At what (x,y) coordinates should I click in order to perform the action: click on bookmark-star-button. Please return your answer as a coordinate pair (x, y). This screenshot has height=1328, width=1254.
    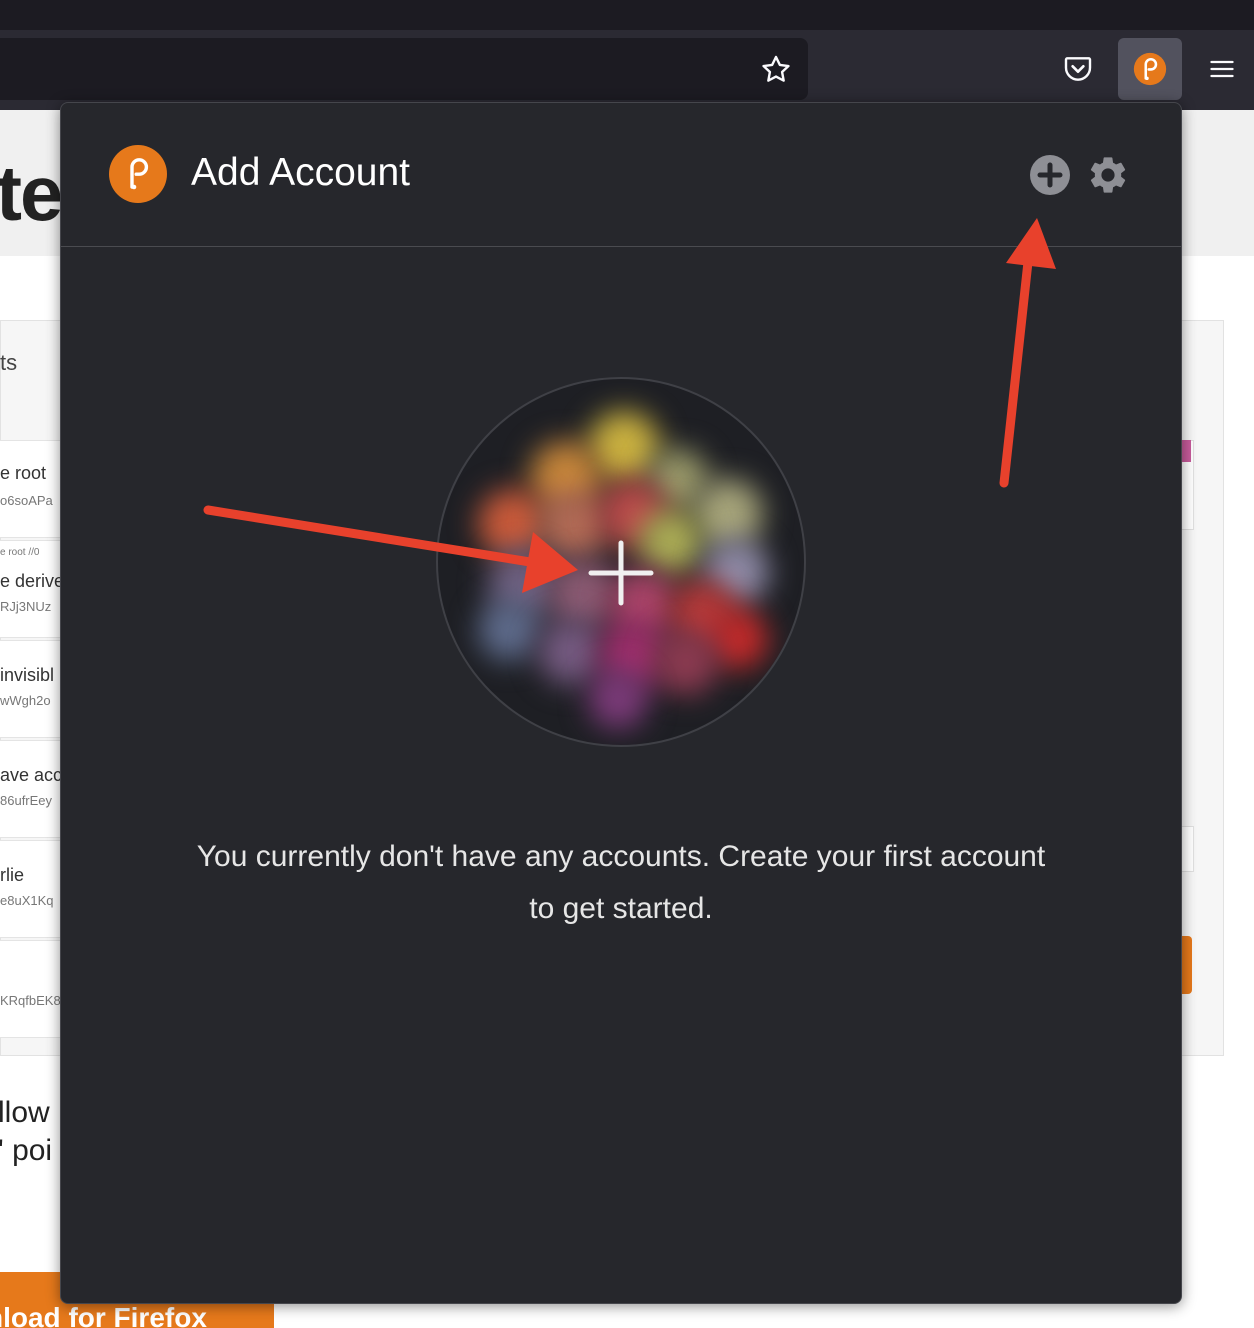
    Looking at the image, I should click on (776, 70).